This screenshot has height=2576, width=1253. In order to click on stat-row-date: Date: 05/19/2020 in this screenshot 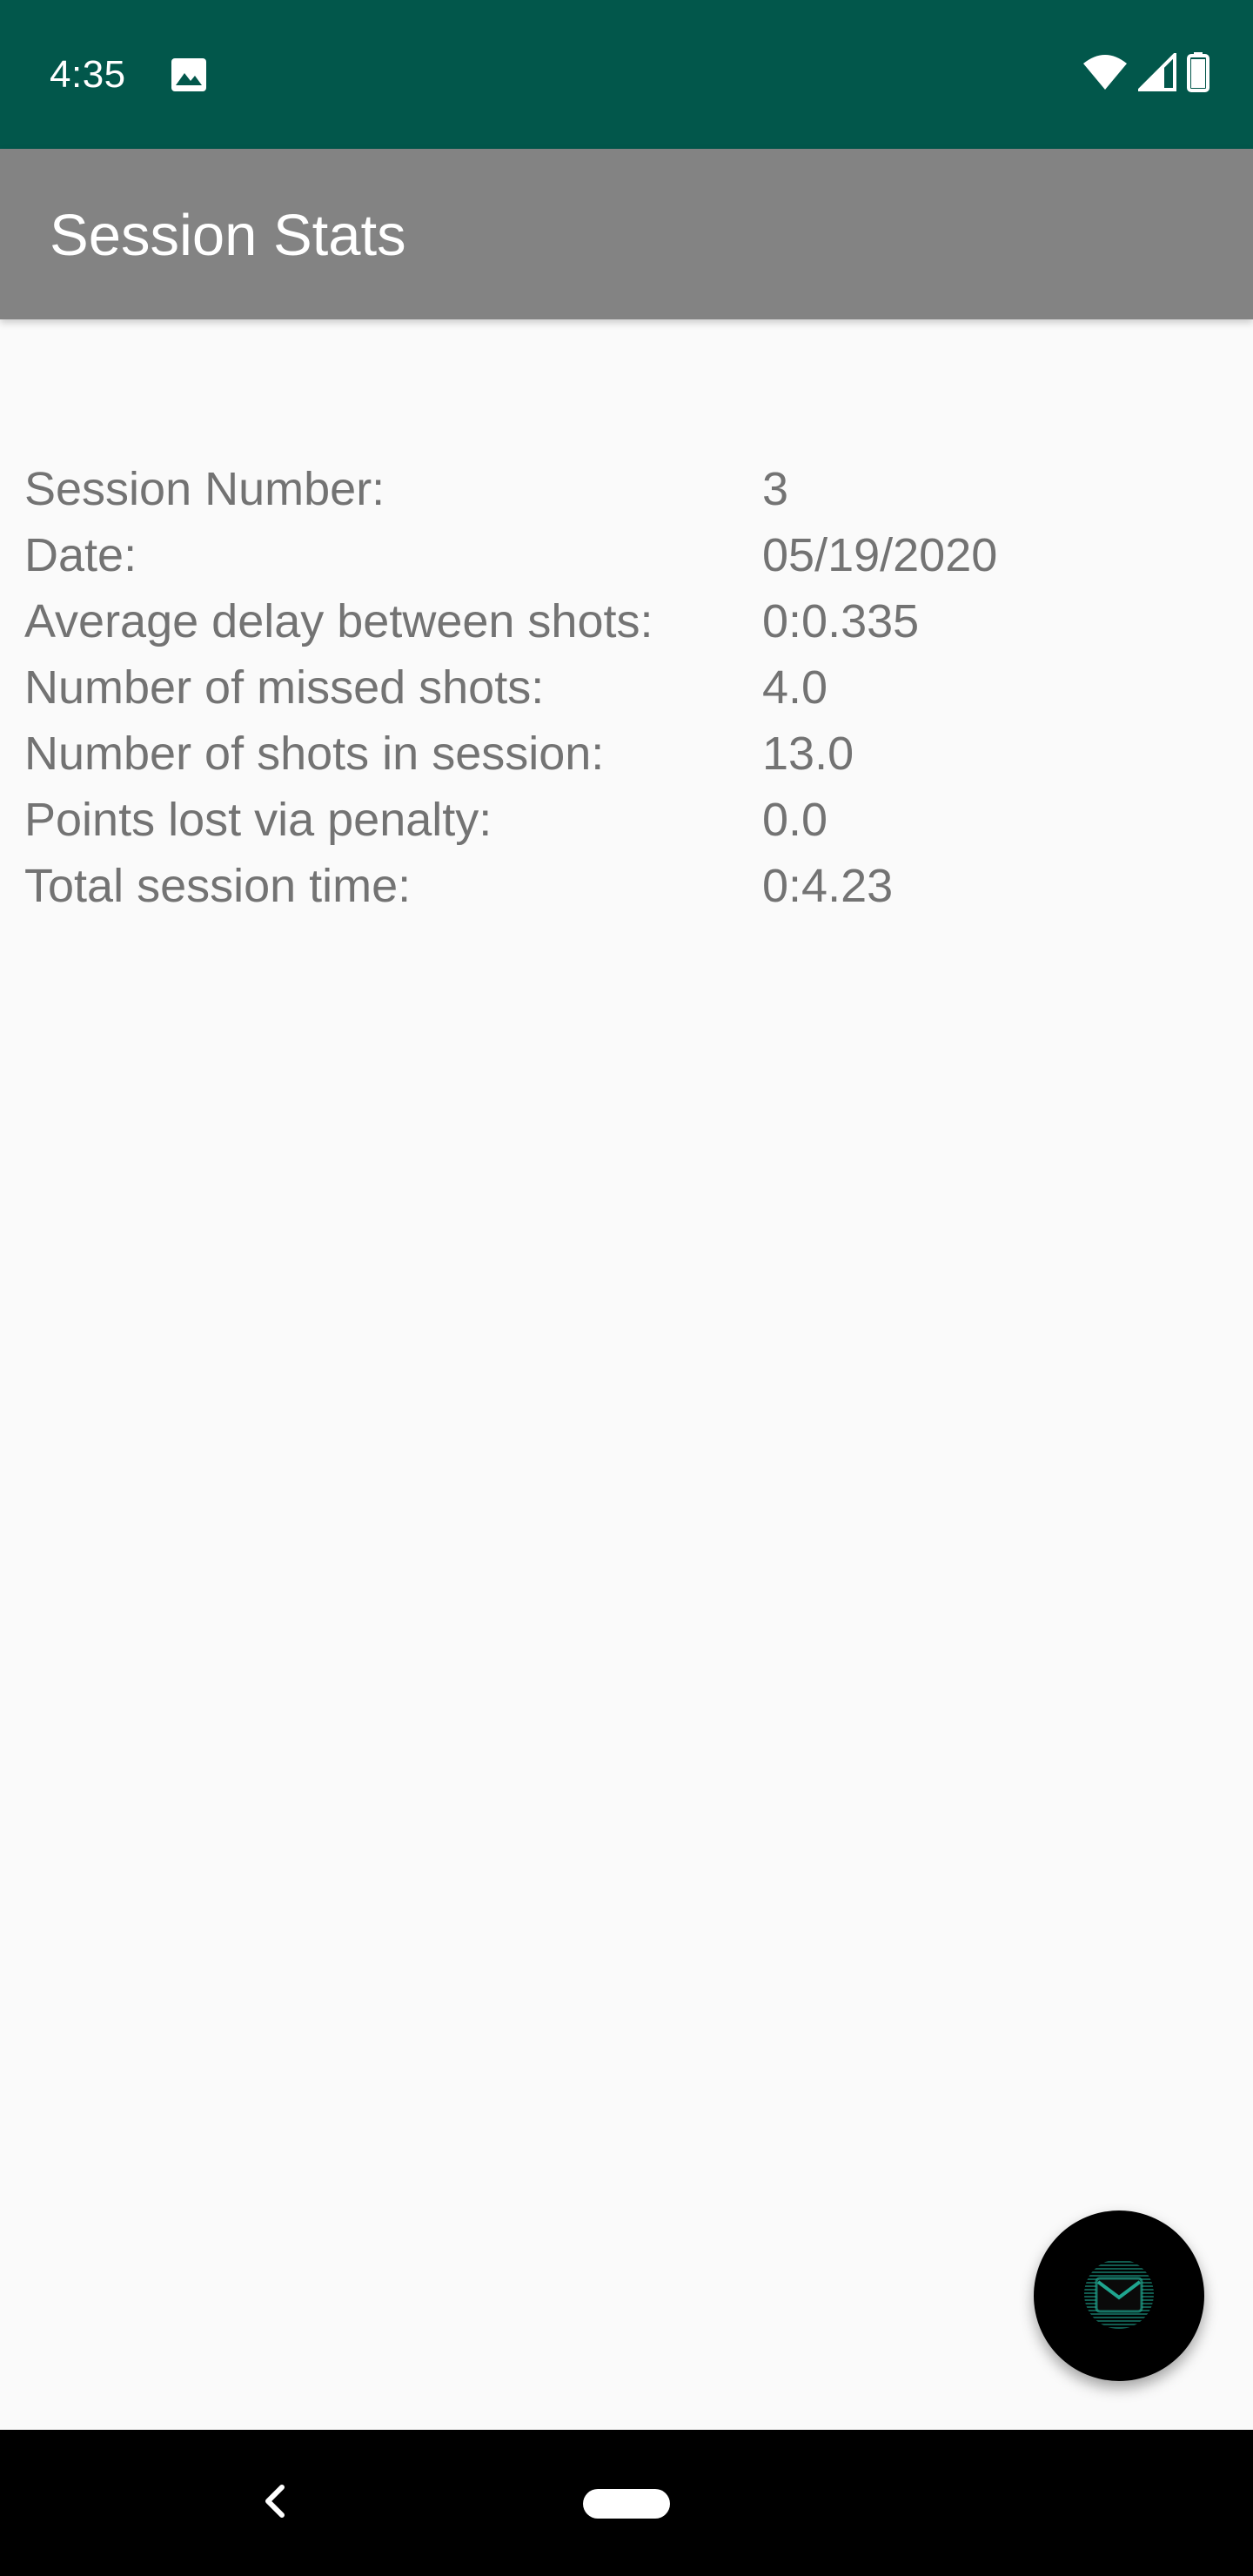, I will do `click(624, 555)`.